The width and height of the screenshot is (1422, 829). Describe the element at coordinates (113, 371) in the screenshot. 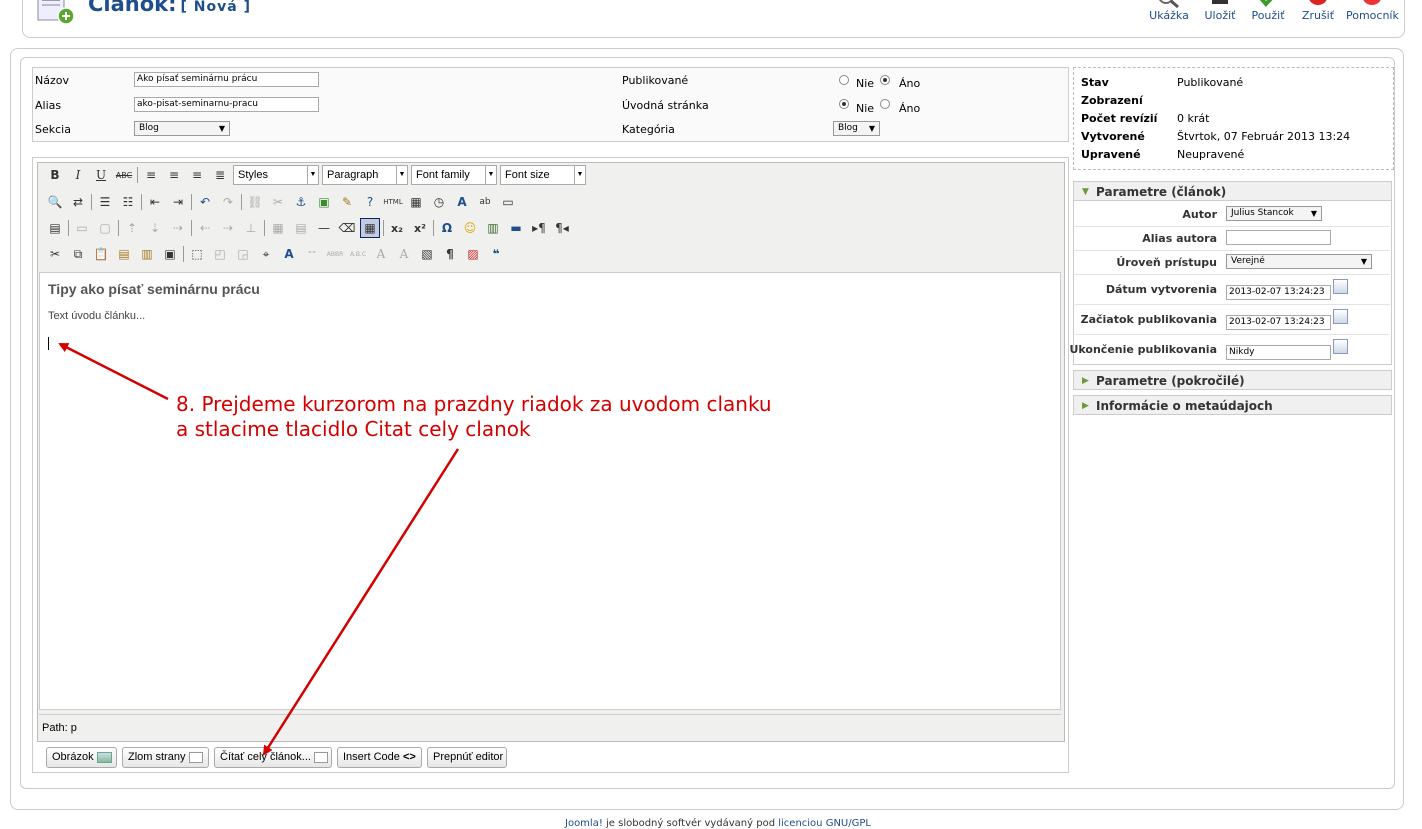

I see `arrow-to-cursor` at that location.